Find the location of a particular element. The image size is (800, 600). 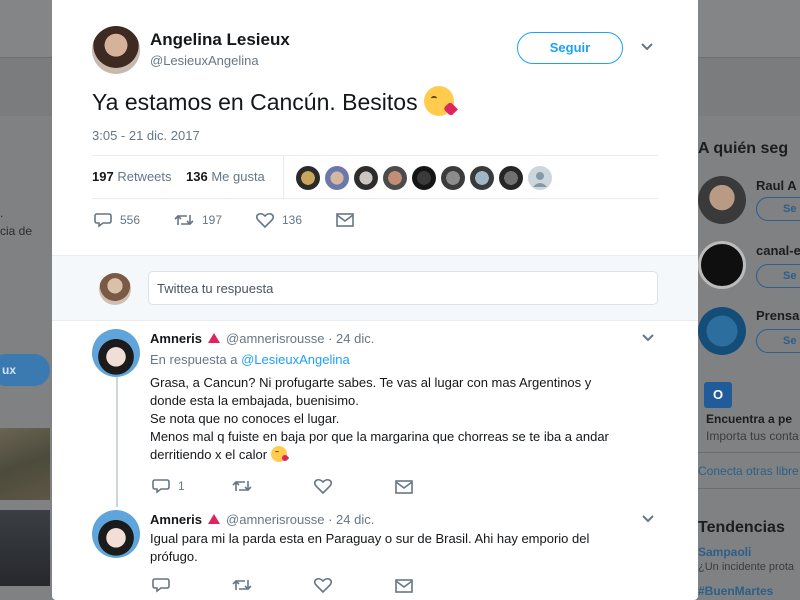

reply-line: Se nota que no conoces el lugar. is located at coordinates (245, 418).